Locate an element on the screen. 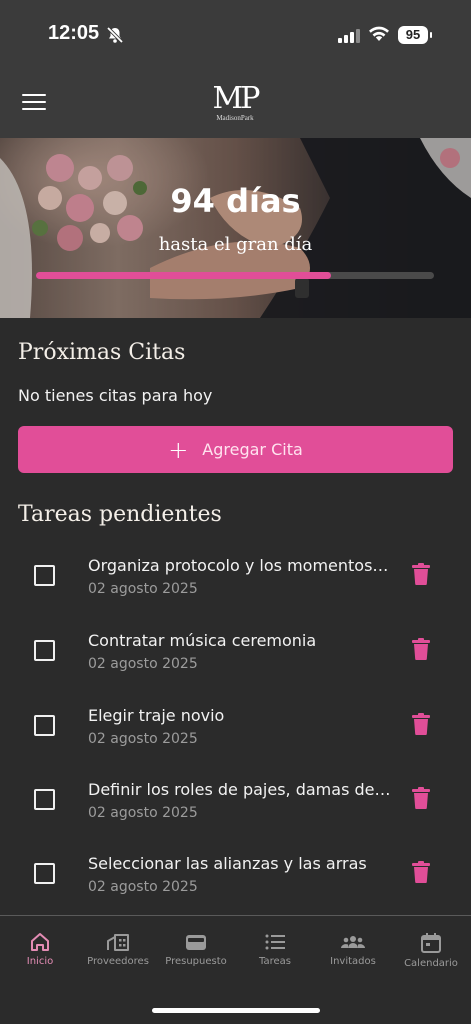 This screenshot has width=471, height=1024. countdown-subtitle: hasta el gran día is located at coordinates (235, 244).